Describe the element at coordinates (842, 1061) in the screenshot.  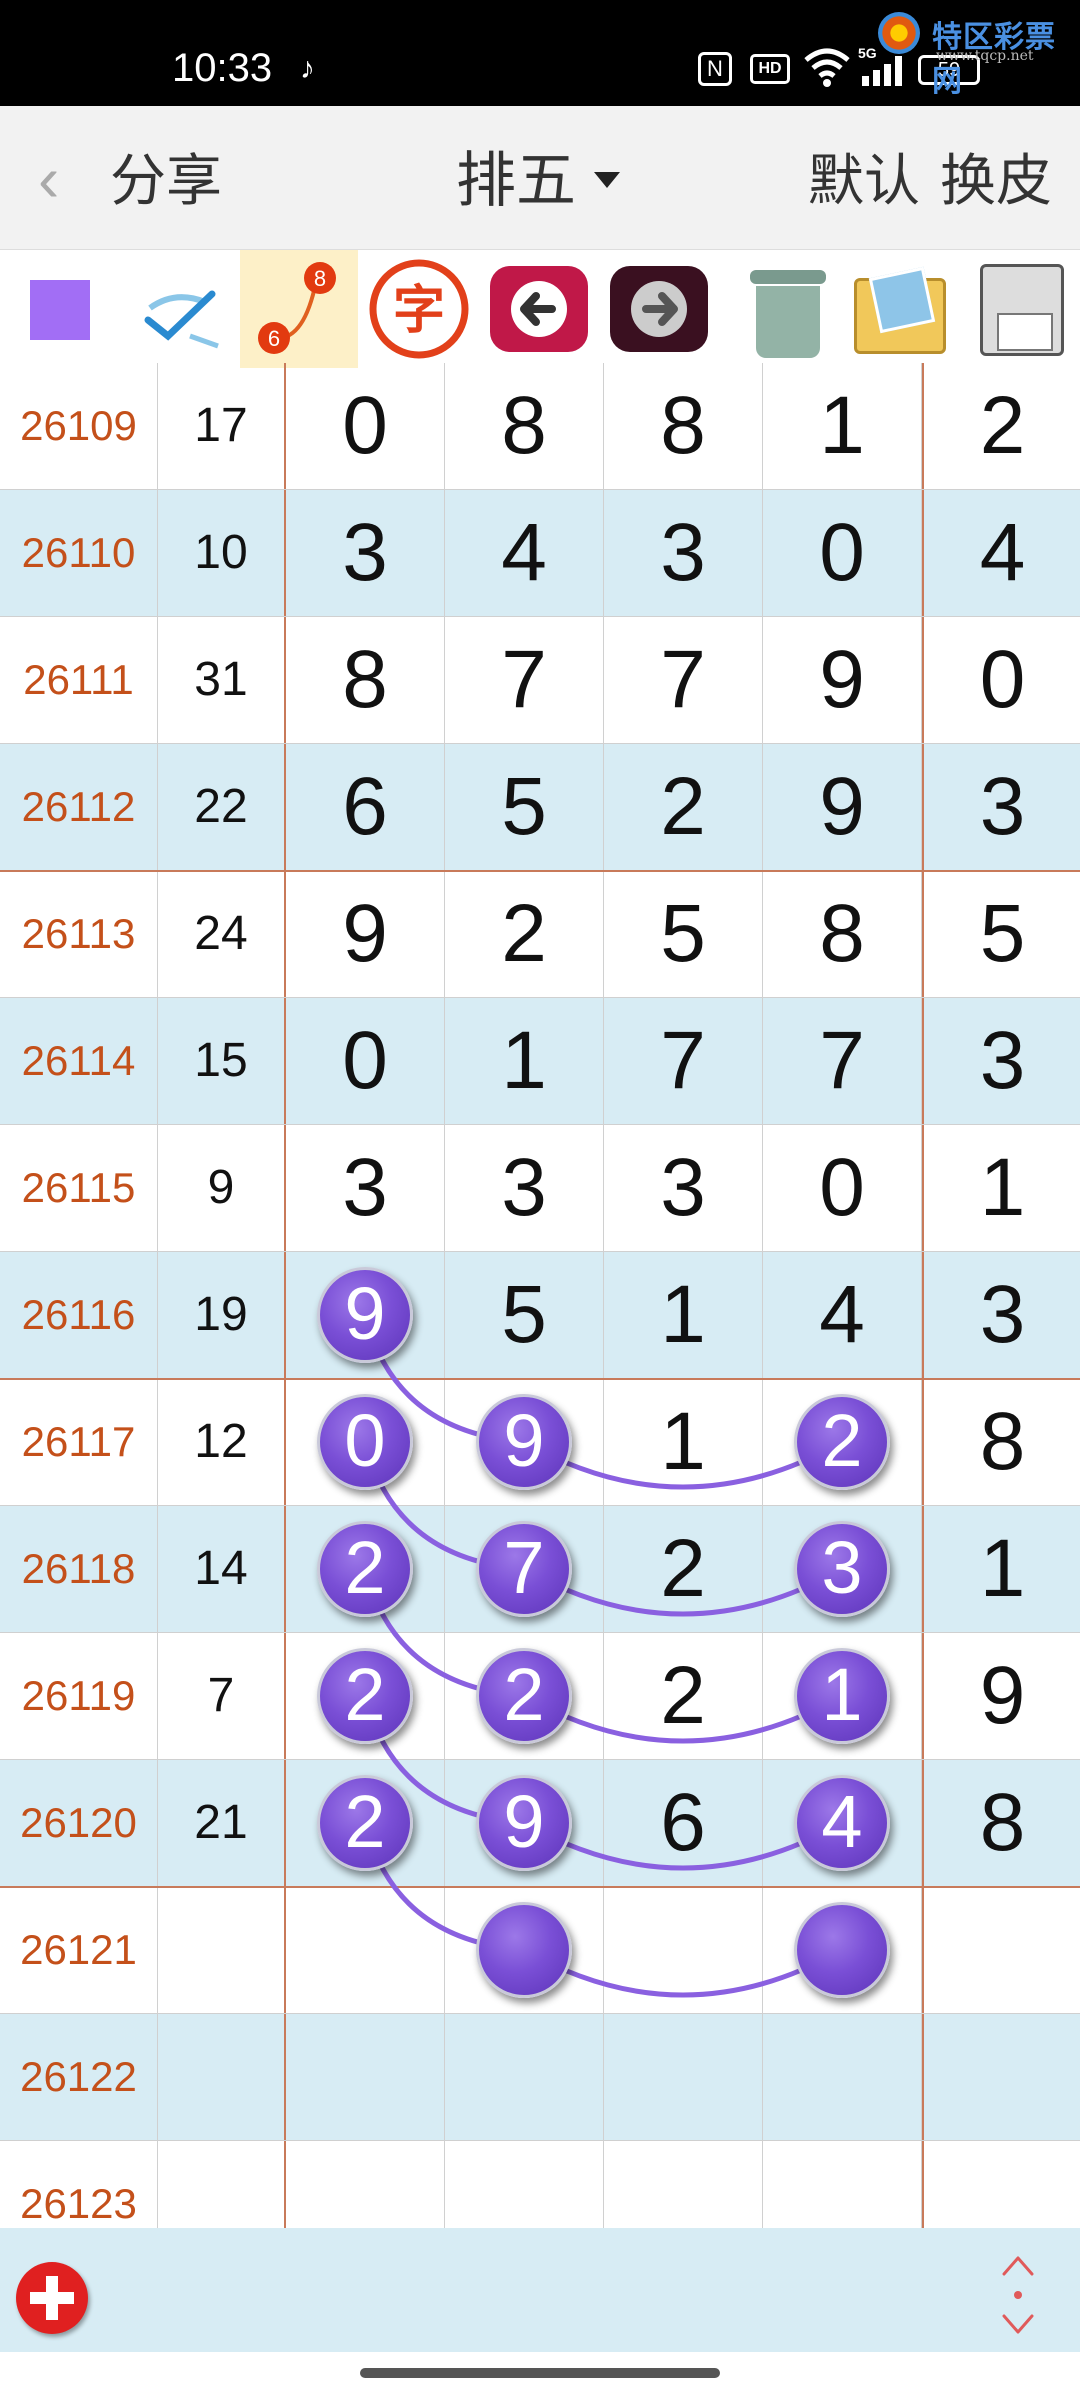
I see `digit-cell-4: 7` at that location.